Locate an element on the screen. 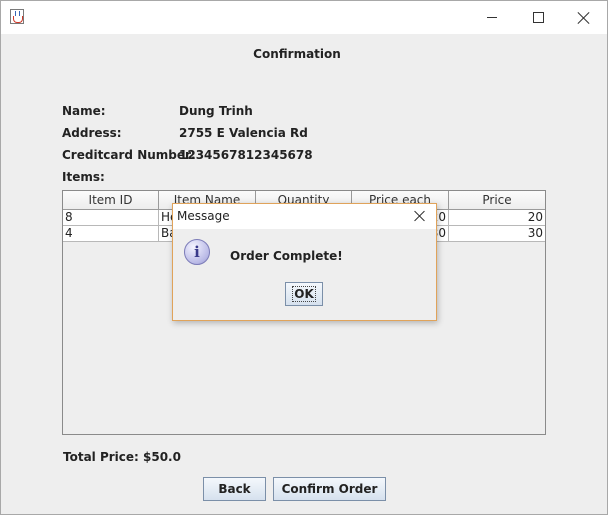 Image resolution: width=608 pixels, height=515 pixels. minimize-button is located at coordinates (492, 17).